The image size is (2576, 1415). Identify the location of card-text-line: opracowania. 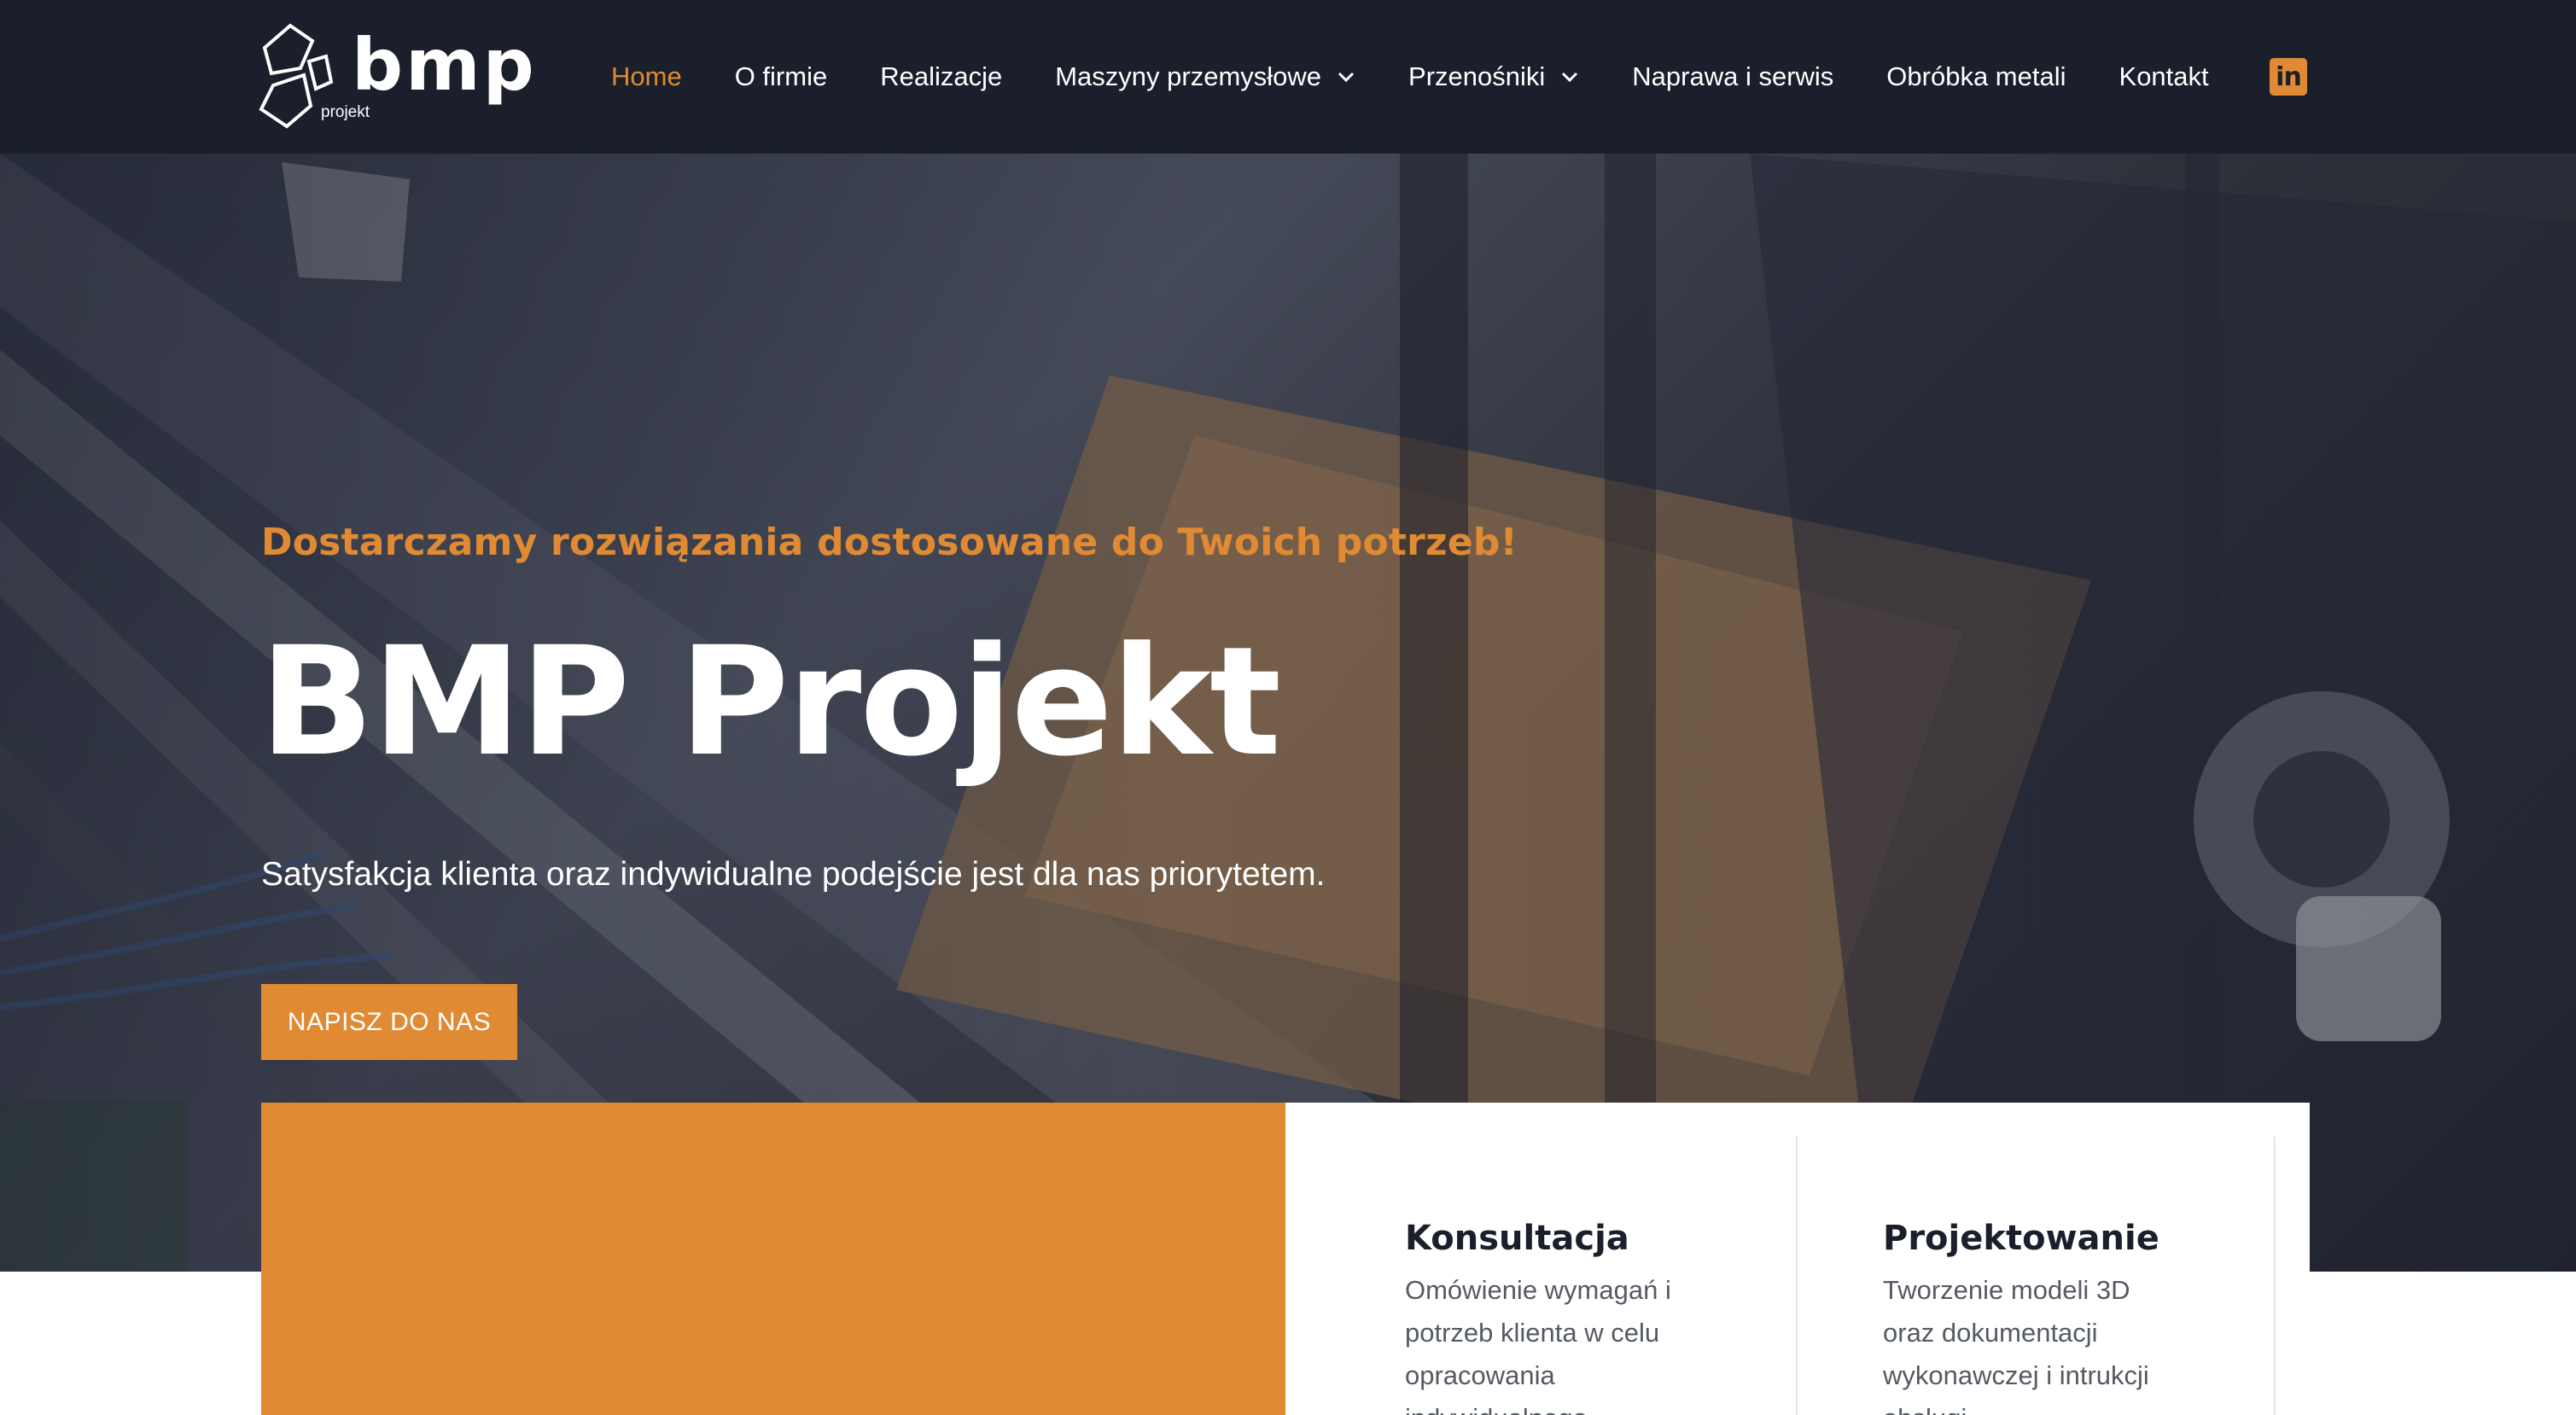
(1480, 1375).